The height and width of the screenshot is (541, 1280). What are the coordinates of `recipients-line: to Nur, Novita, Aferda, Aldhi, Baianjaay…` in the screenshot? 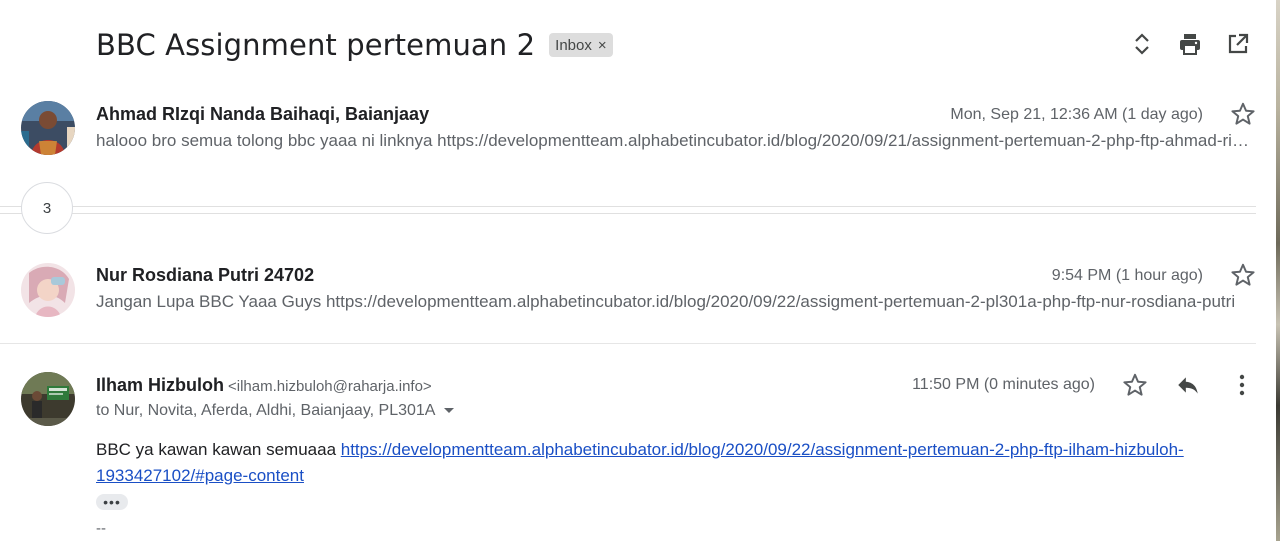 It's located at (275, 411).